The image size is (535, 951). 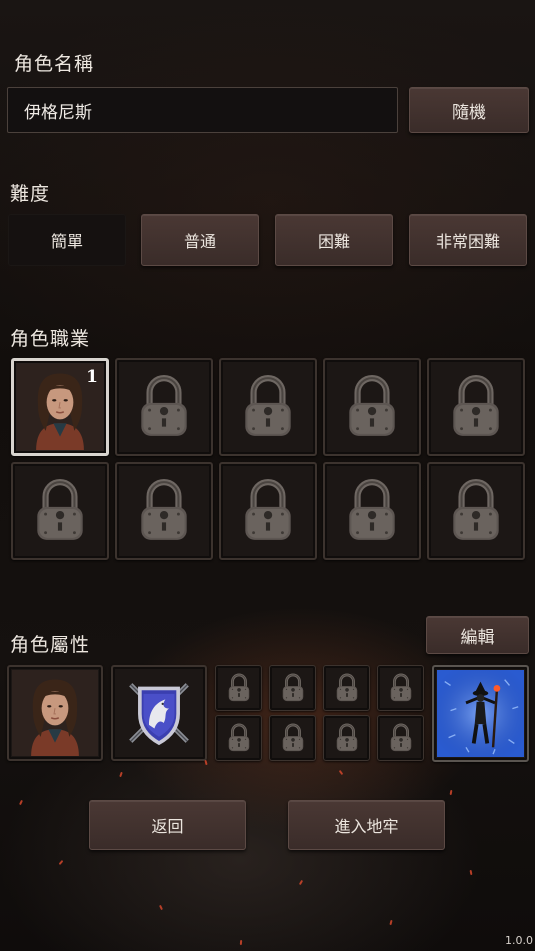 I want to click on difficulty-easy-button: 簡單, so click(x=67, y=240).